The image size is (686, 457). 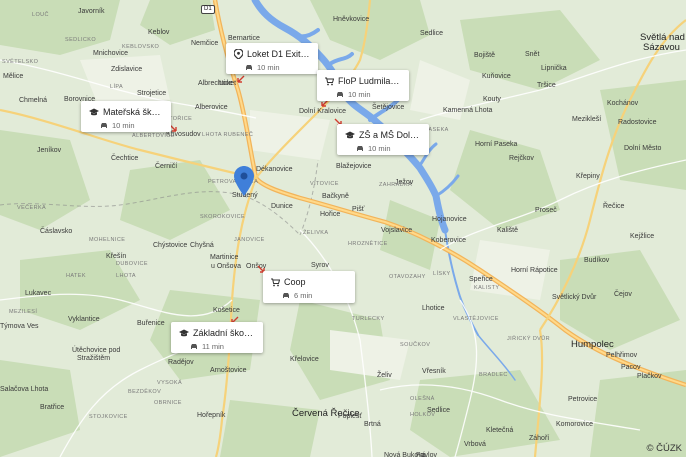 I want to click on place-label: Křešín, so click(x=116, y=256).